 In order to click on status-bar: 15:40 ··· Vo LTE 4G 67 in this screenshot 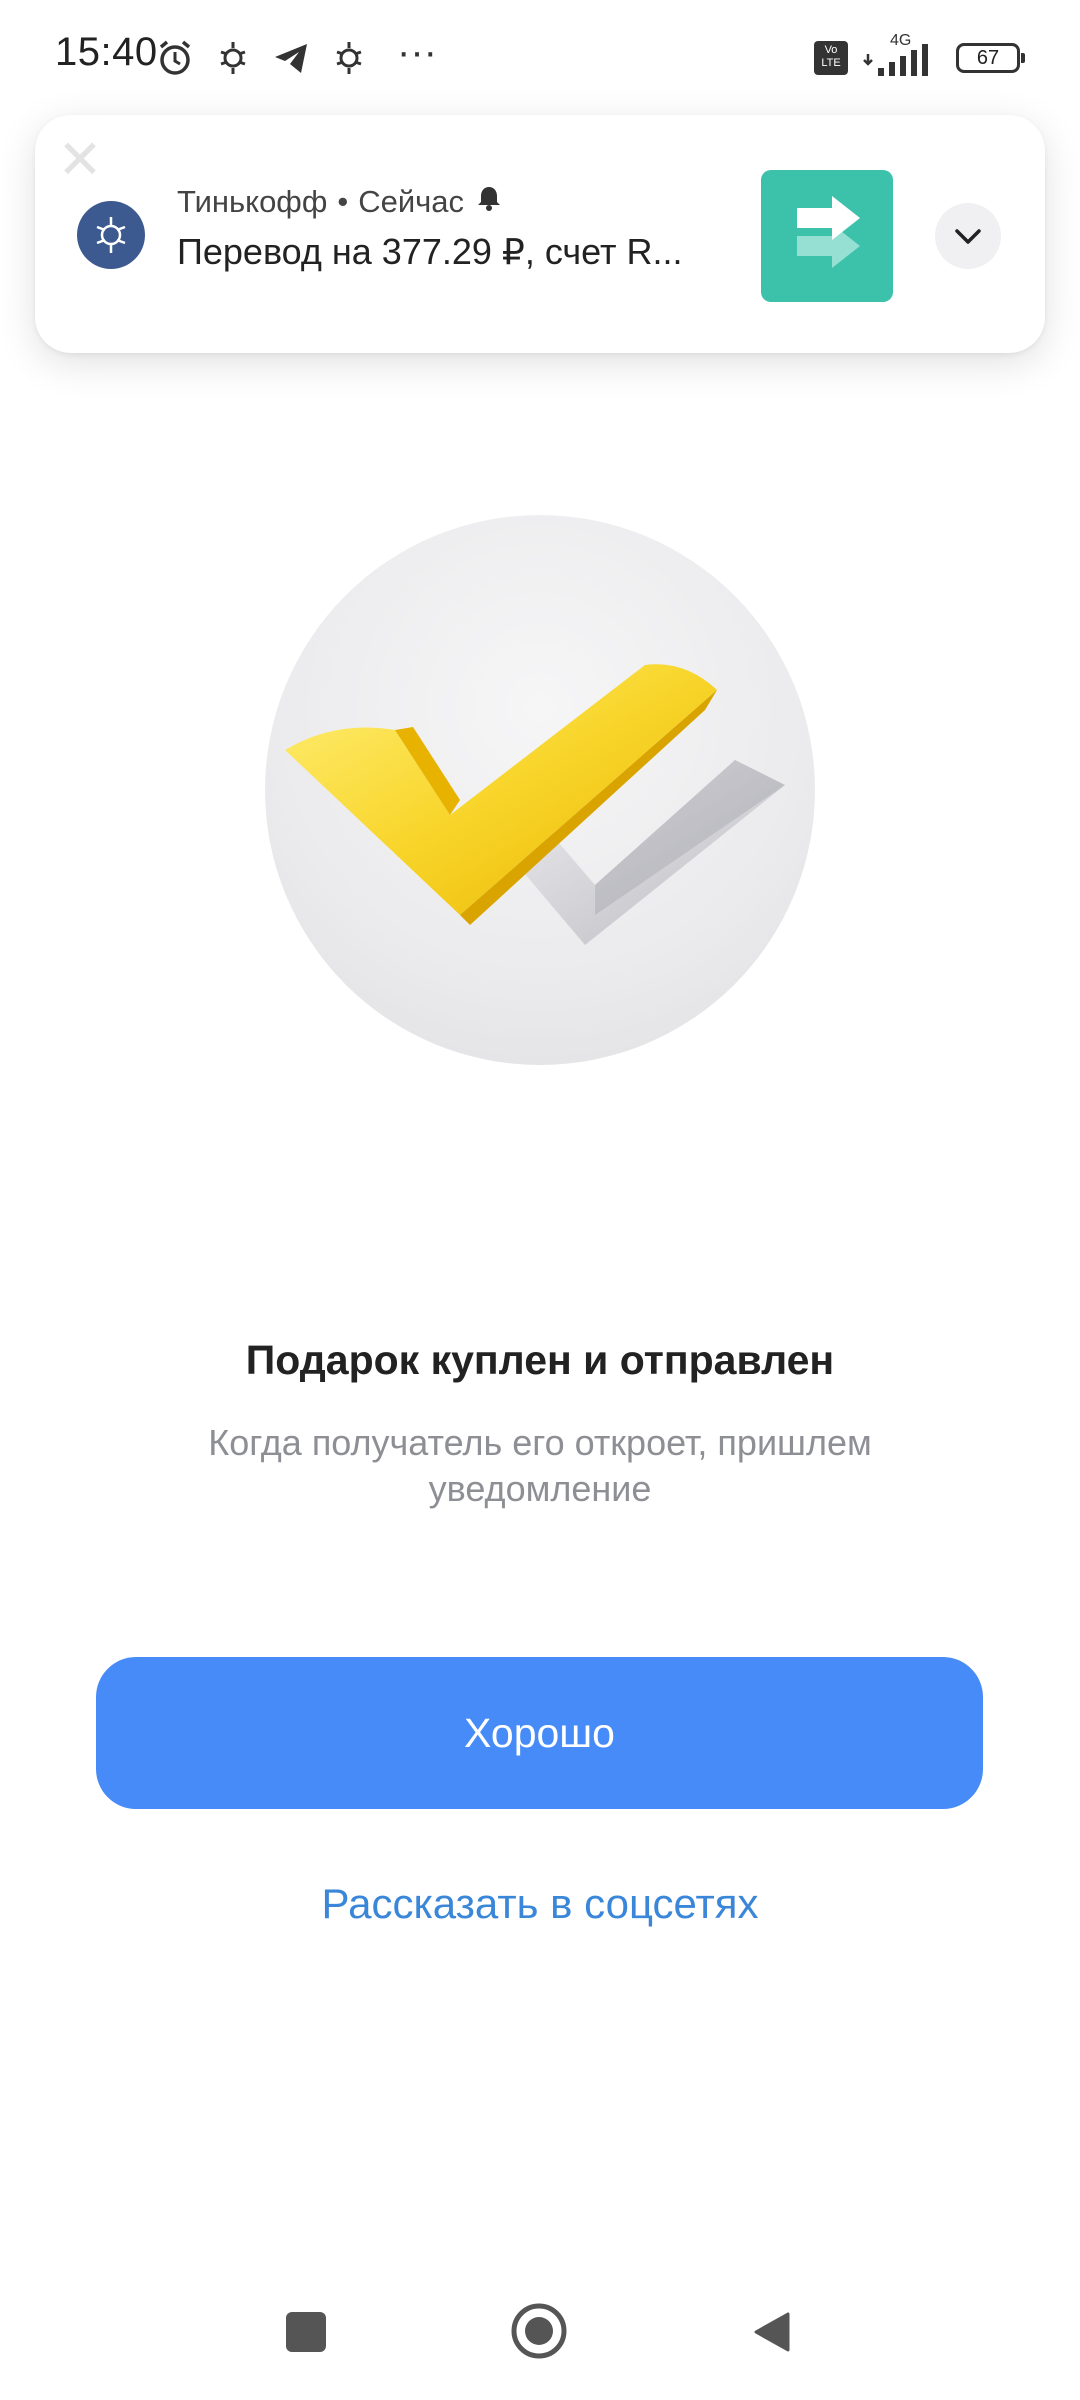, I will do `click(540, 55)`.